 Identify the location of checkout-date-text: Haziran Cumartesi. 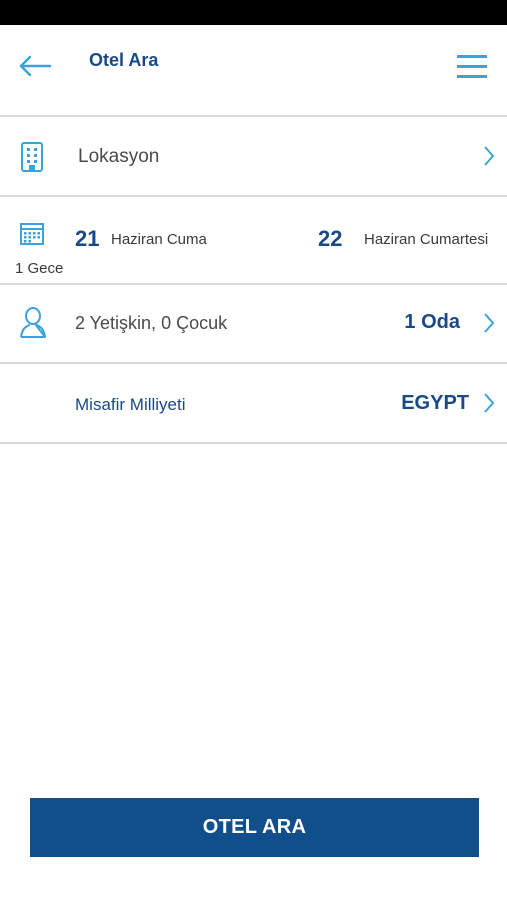
(426, 239).